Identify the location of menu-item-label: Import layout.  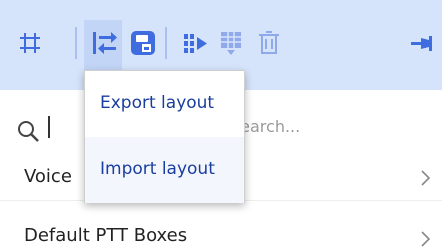
(157, 169).